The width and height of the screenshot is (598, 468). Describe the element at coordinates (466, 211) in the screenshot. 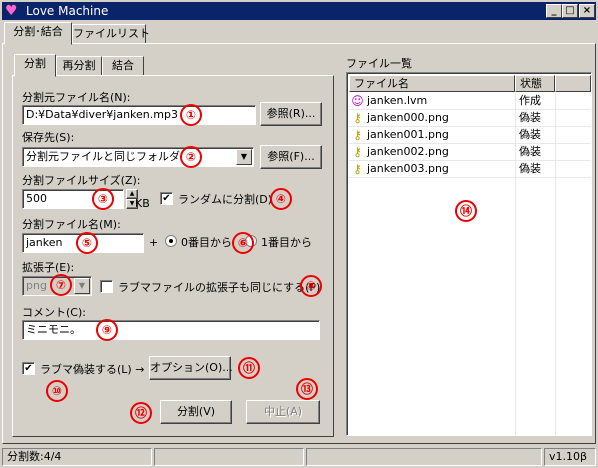

I see `marker-14: ⑭` at that location.